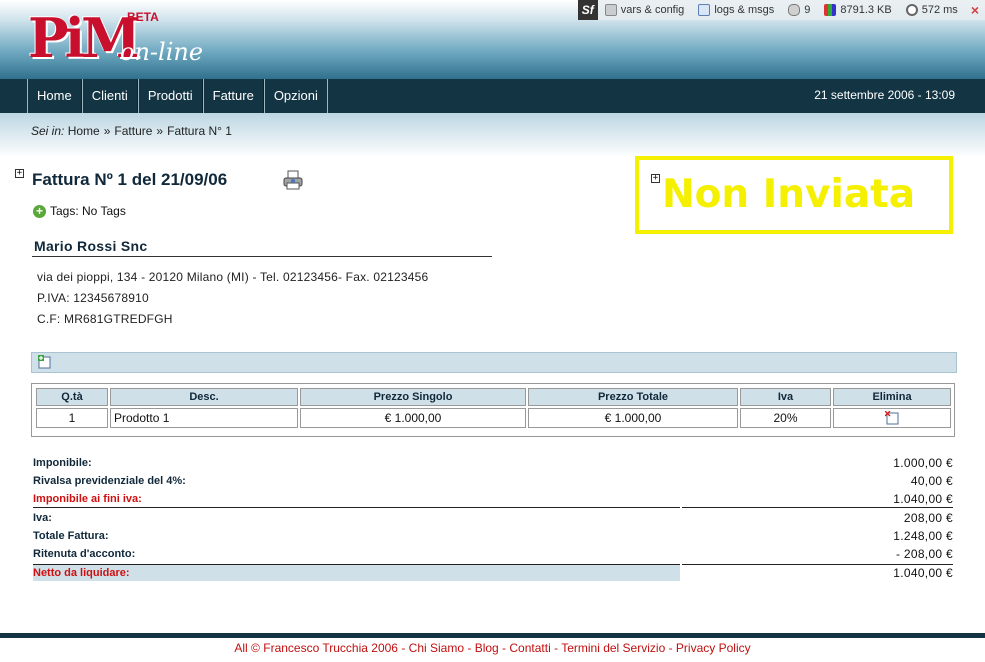  Describe the element at coordinates (87, 499) in the screenshot. I see `total-label: Imponibile ai fini iva:` at that location.